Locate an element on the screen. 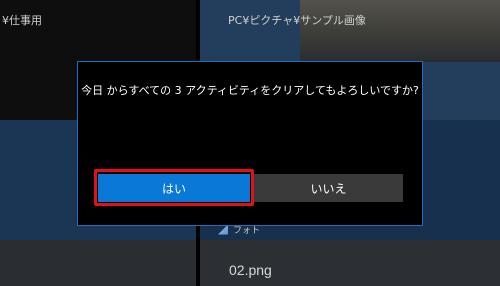  dialog-message: 今日 からすべての 3 アクティビティをクリアしてもよろしいですか? is located at coordinates (250, 90).